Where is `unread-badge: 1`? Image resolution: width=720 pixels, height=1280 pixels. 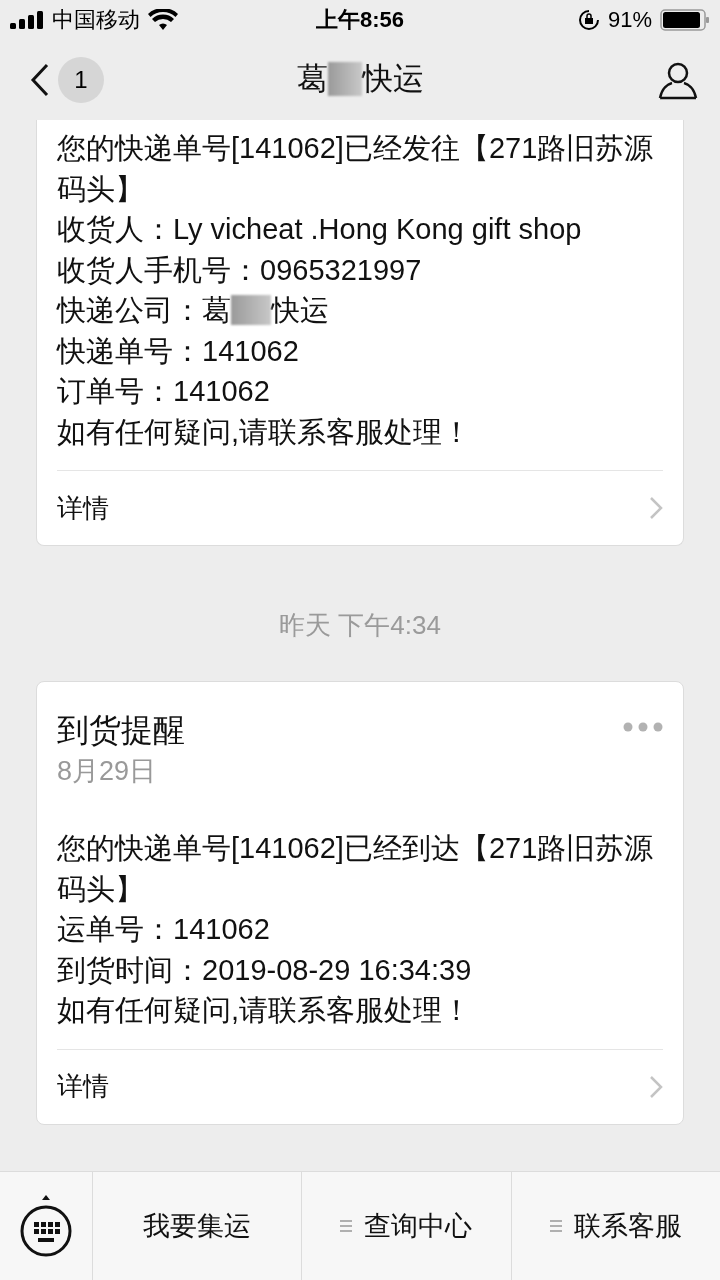 unread-badge: 1 is located at coordinates (81, 80).